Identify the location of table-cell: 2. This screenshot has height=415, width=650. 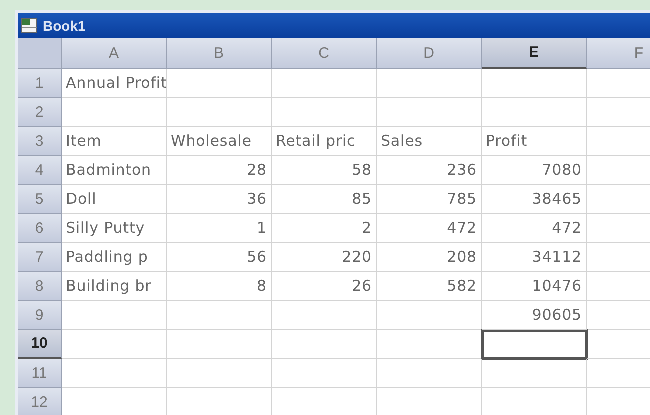
(324, 228).